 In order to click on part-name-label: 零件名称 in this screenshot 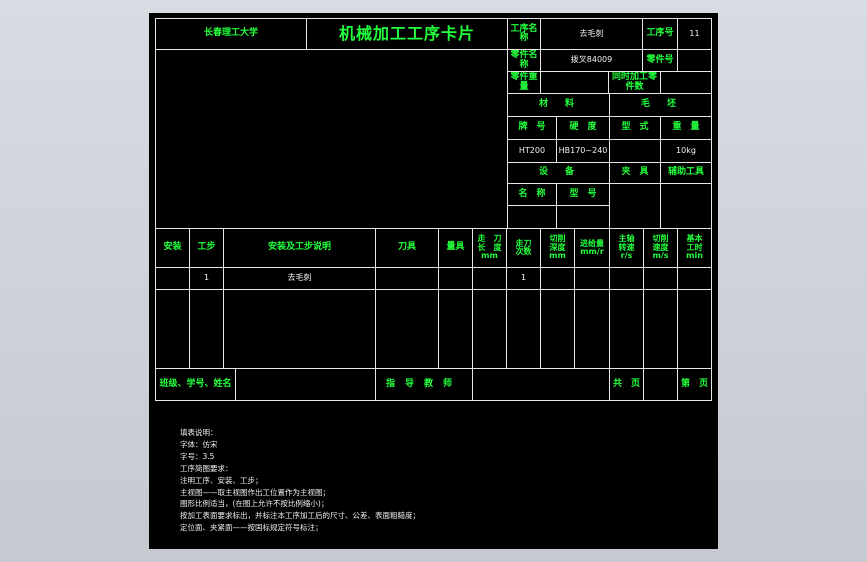, I will do `click(524, 60)`.